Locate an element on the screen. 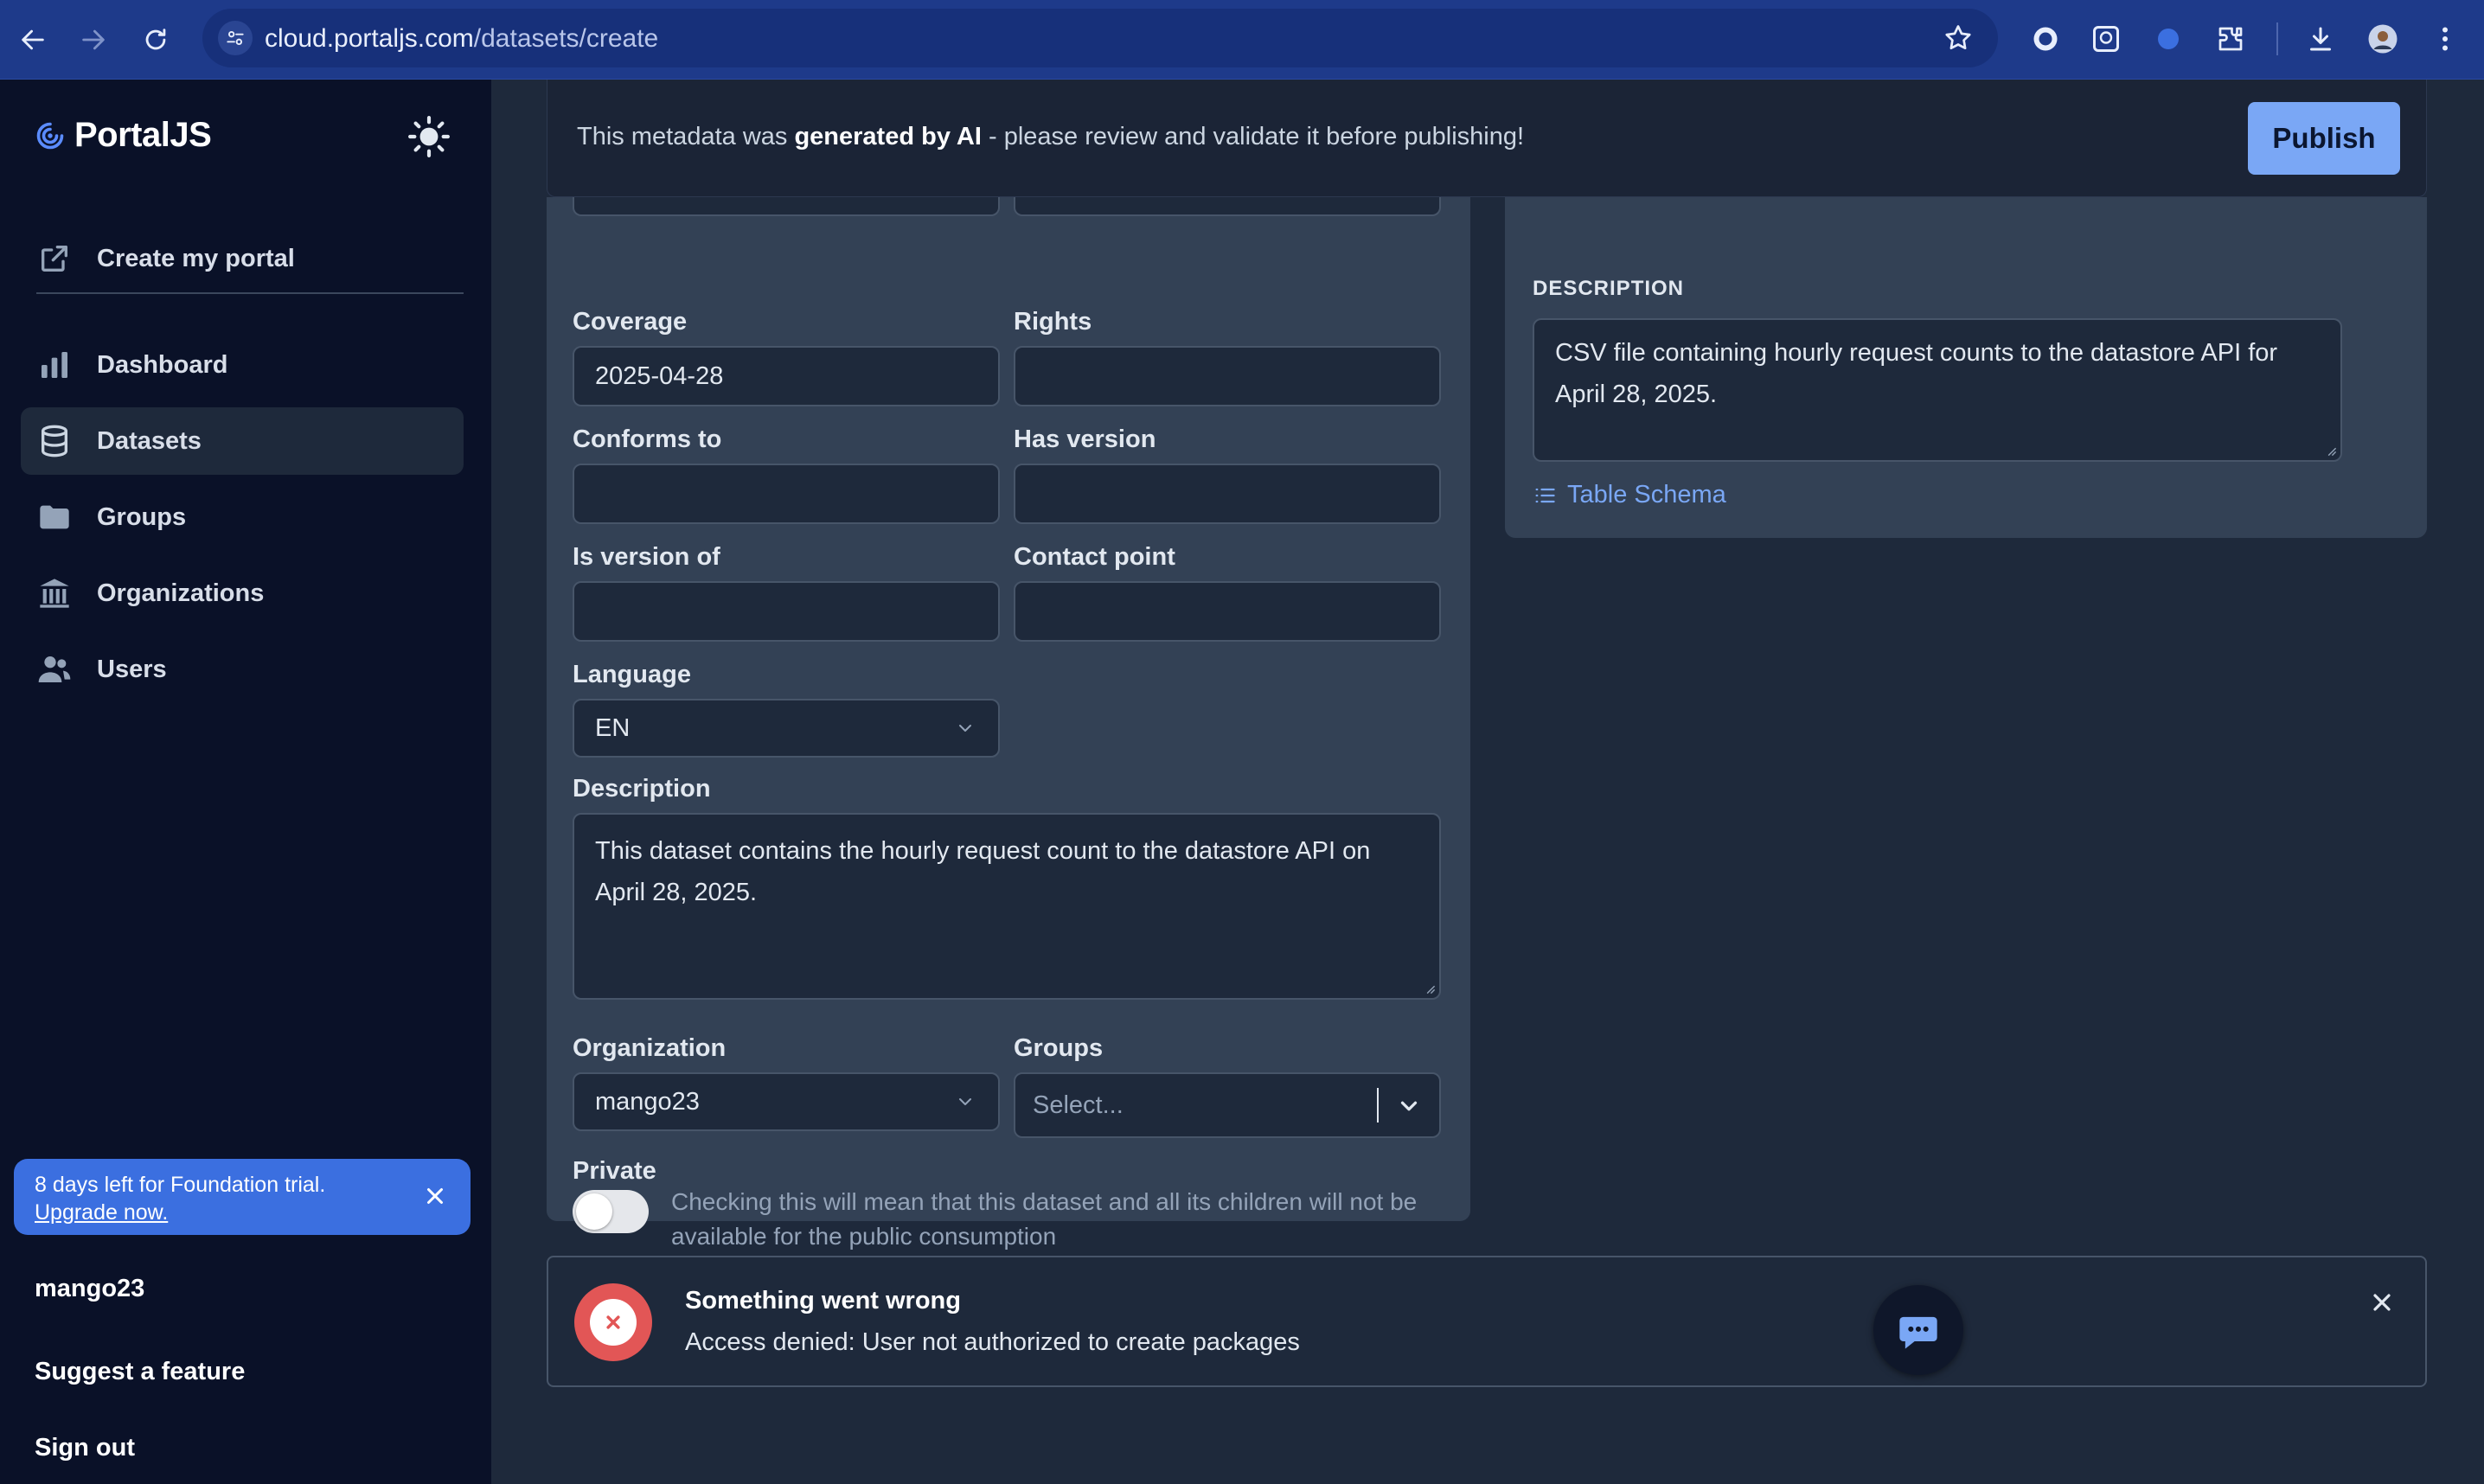  chat-bubble-icon is located at coordinates (1918, 1333).